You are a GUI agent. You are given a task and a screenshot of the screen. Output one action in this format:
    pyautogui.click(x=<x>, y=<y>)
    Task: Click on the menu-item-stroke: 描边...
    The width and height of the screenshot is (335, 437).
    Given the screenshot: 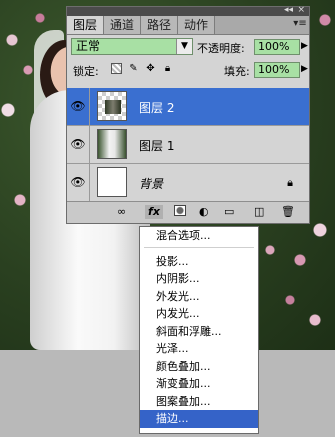 What is the action you would take?
    pyautogui.click(x=199, y=419)
    